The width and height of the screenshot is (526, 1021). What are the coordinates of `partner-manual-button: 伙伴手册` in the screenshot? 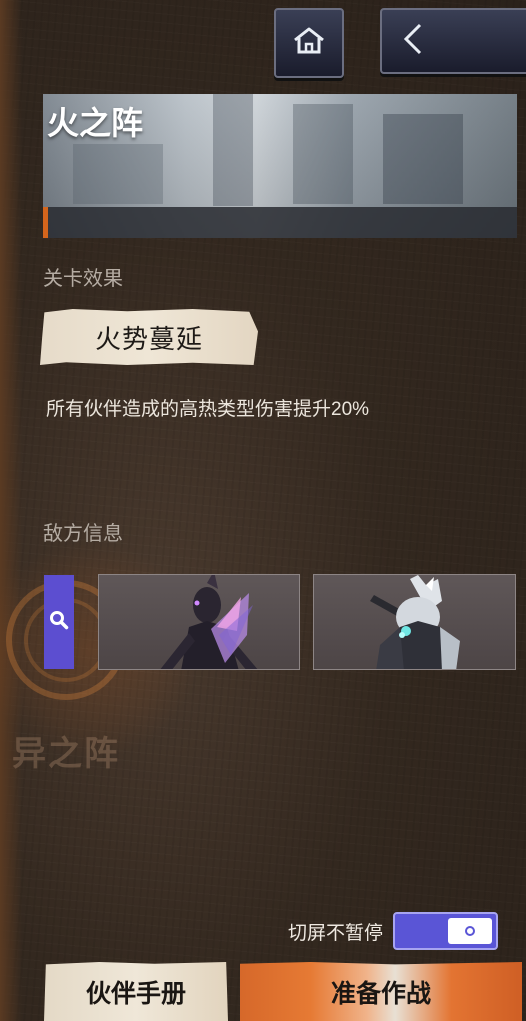 It's located at (136, 991).